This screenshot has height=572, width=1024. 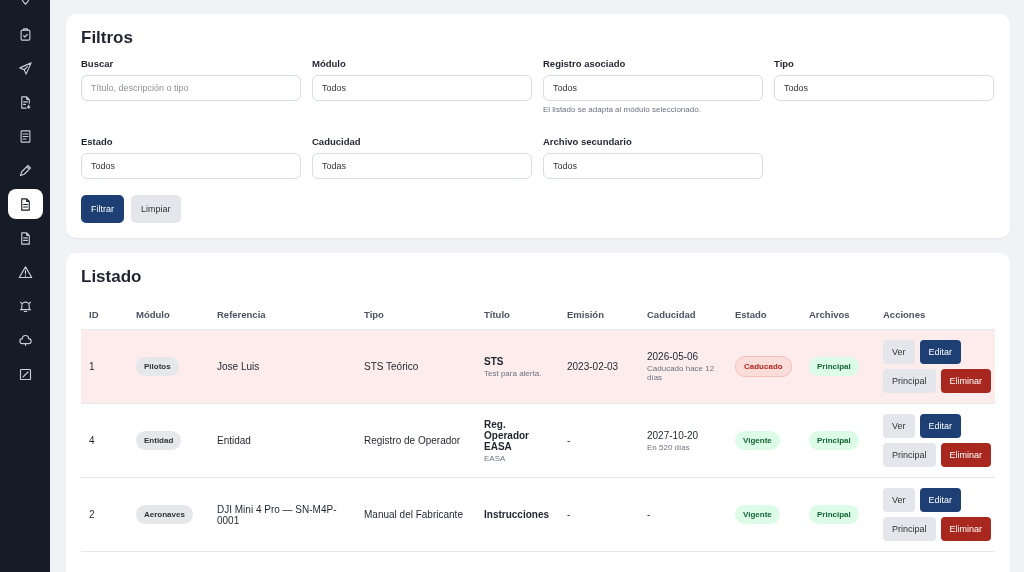 What do you see at coordinates (112, 277) in the screenshot?
I see `card-title: Listado` at bounding box center [112, 277].